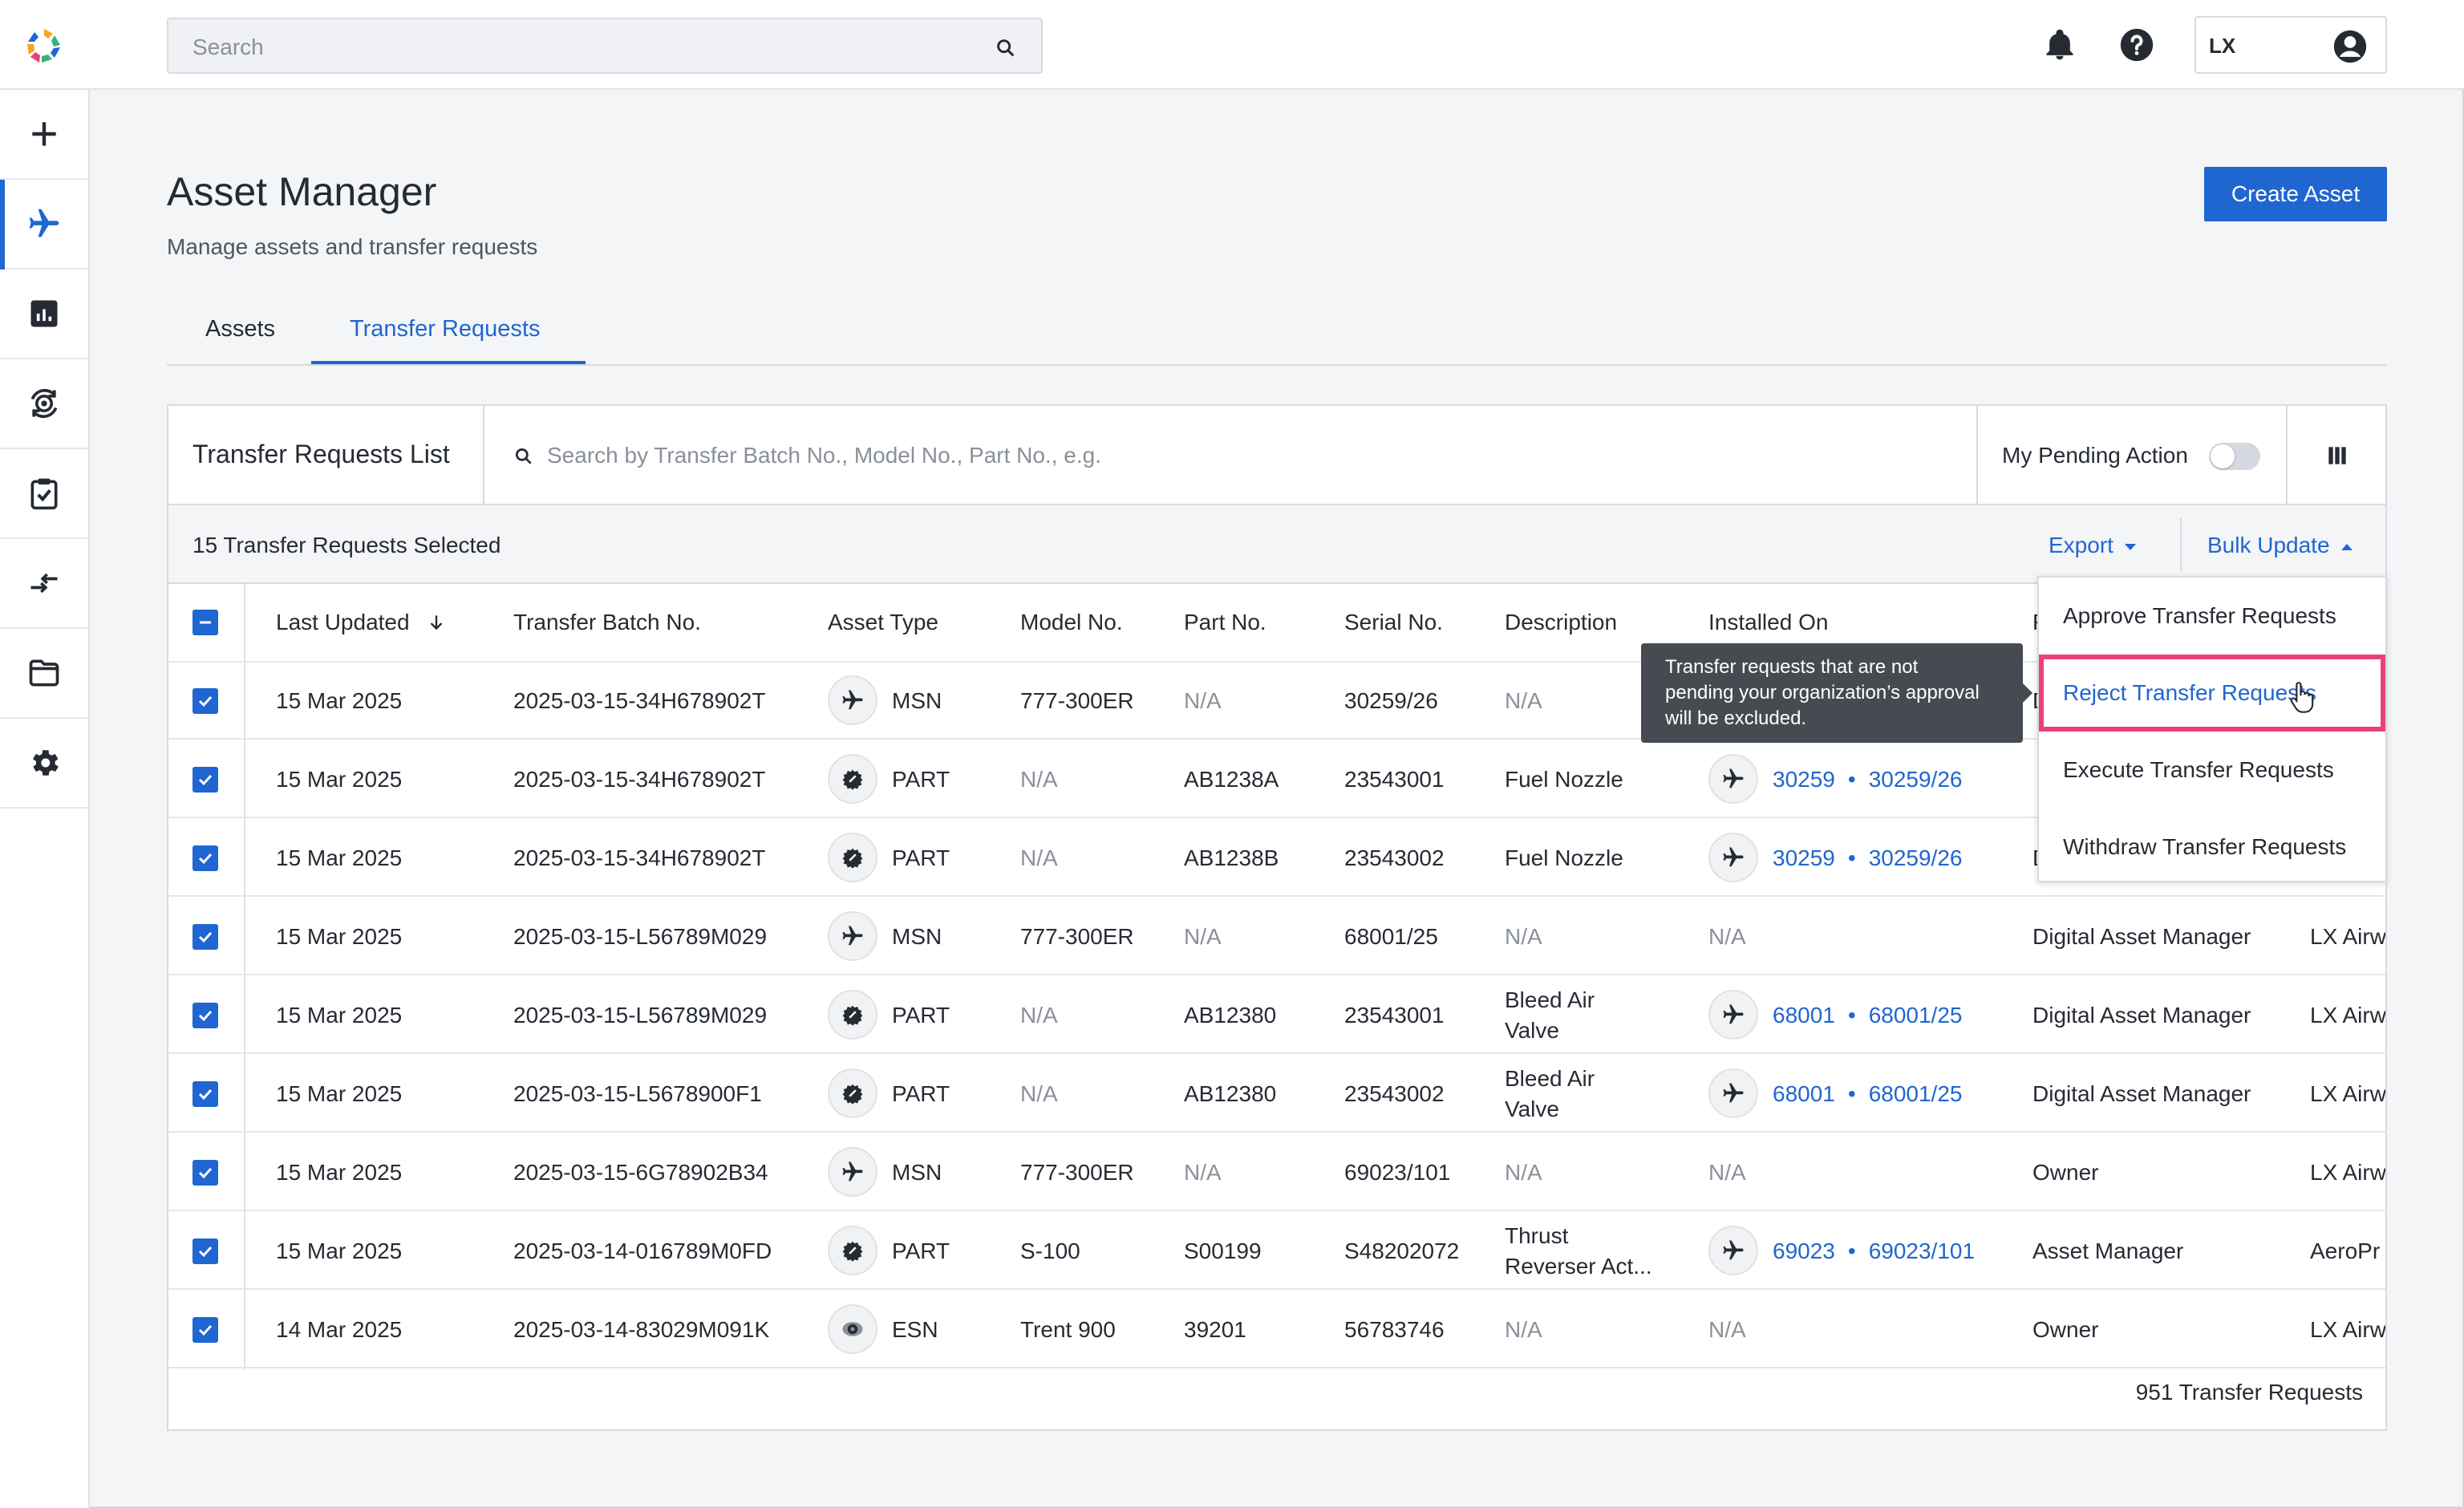 The image size is (2464, 1508). What do you see at coordinates (44, 225) in the screenshot?
I see `sidebar-item-assets` at bounding box center [44, 225].